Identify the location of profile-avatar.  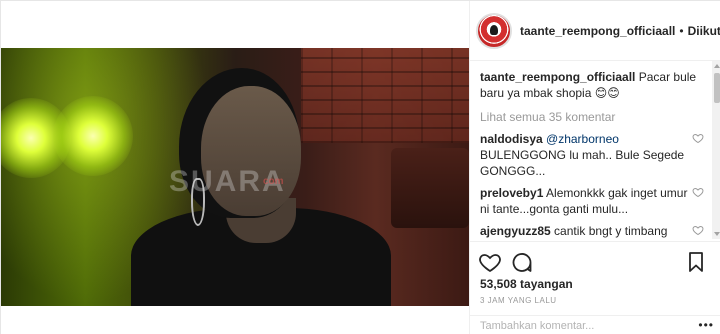
(494, 30).